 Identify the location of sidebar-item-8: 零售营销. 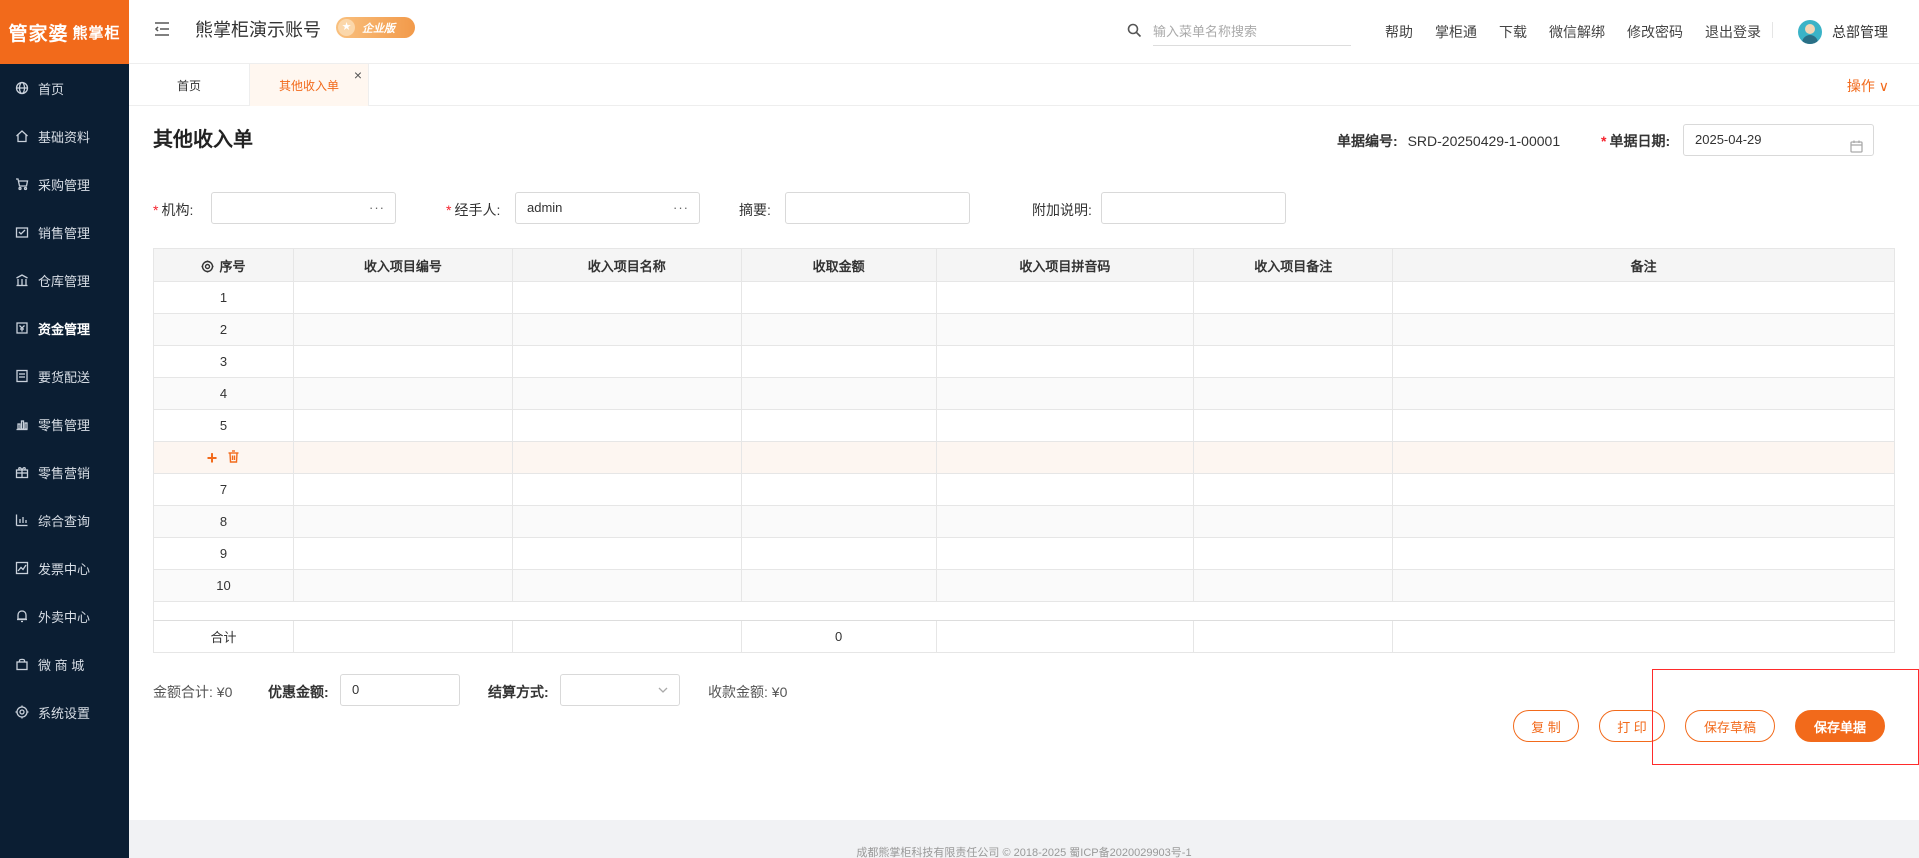
(64, 472).